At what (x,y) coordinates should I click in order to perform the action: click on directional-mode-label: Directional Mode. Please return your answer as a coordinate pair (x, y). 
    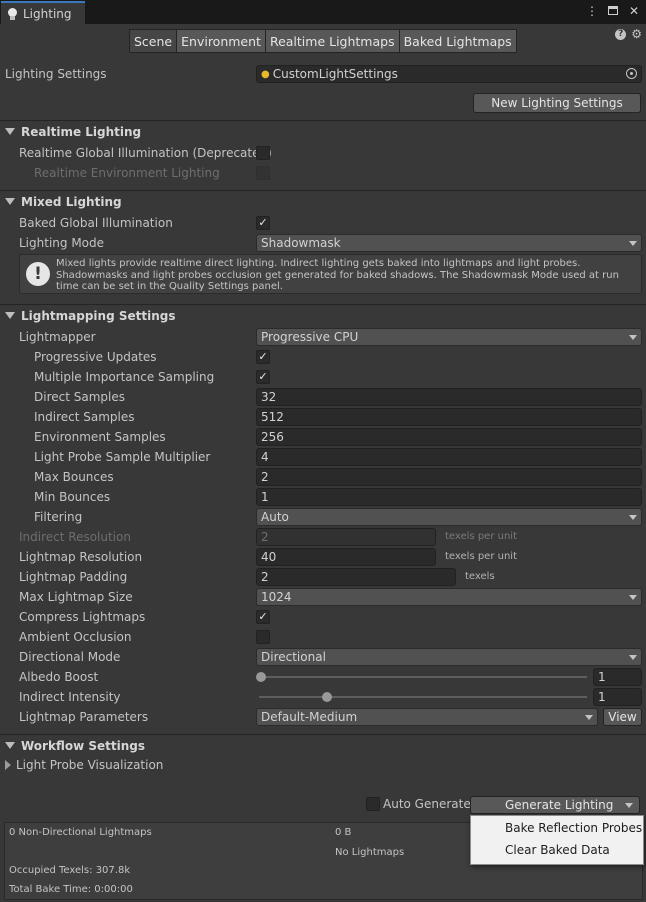
    Looking at the image, I should click on (70, 657).